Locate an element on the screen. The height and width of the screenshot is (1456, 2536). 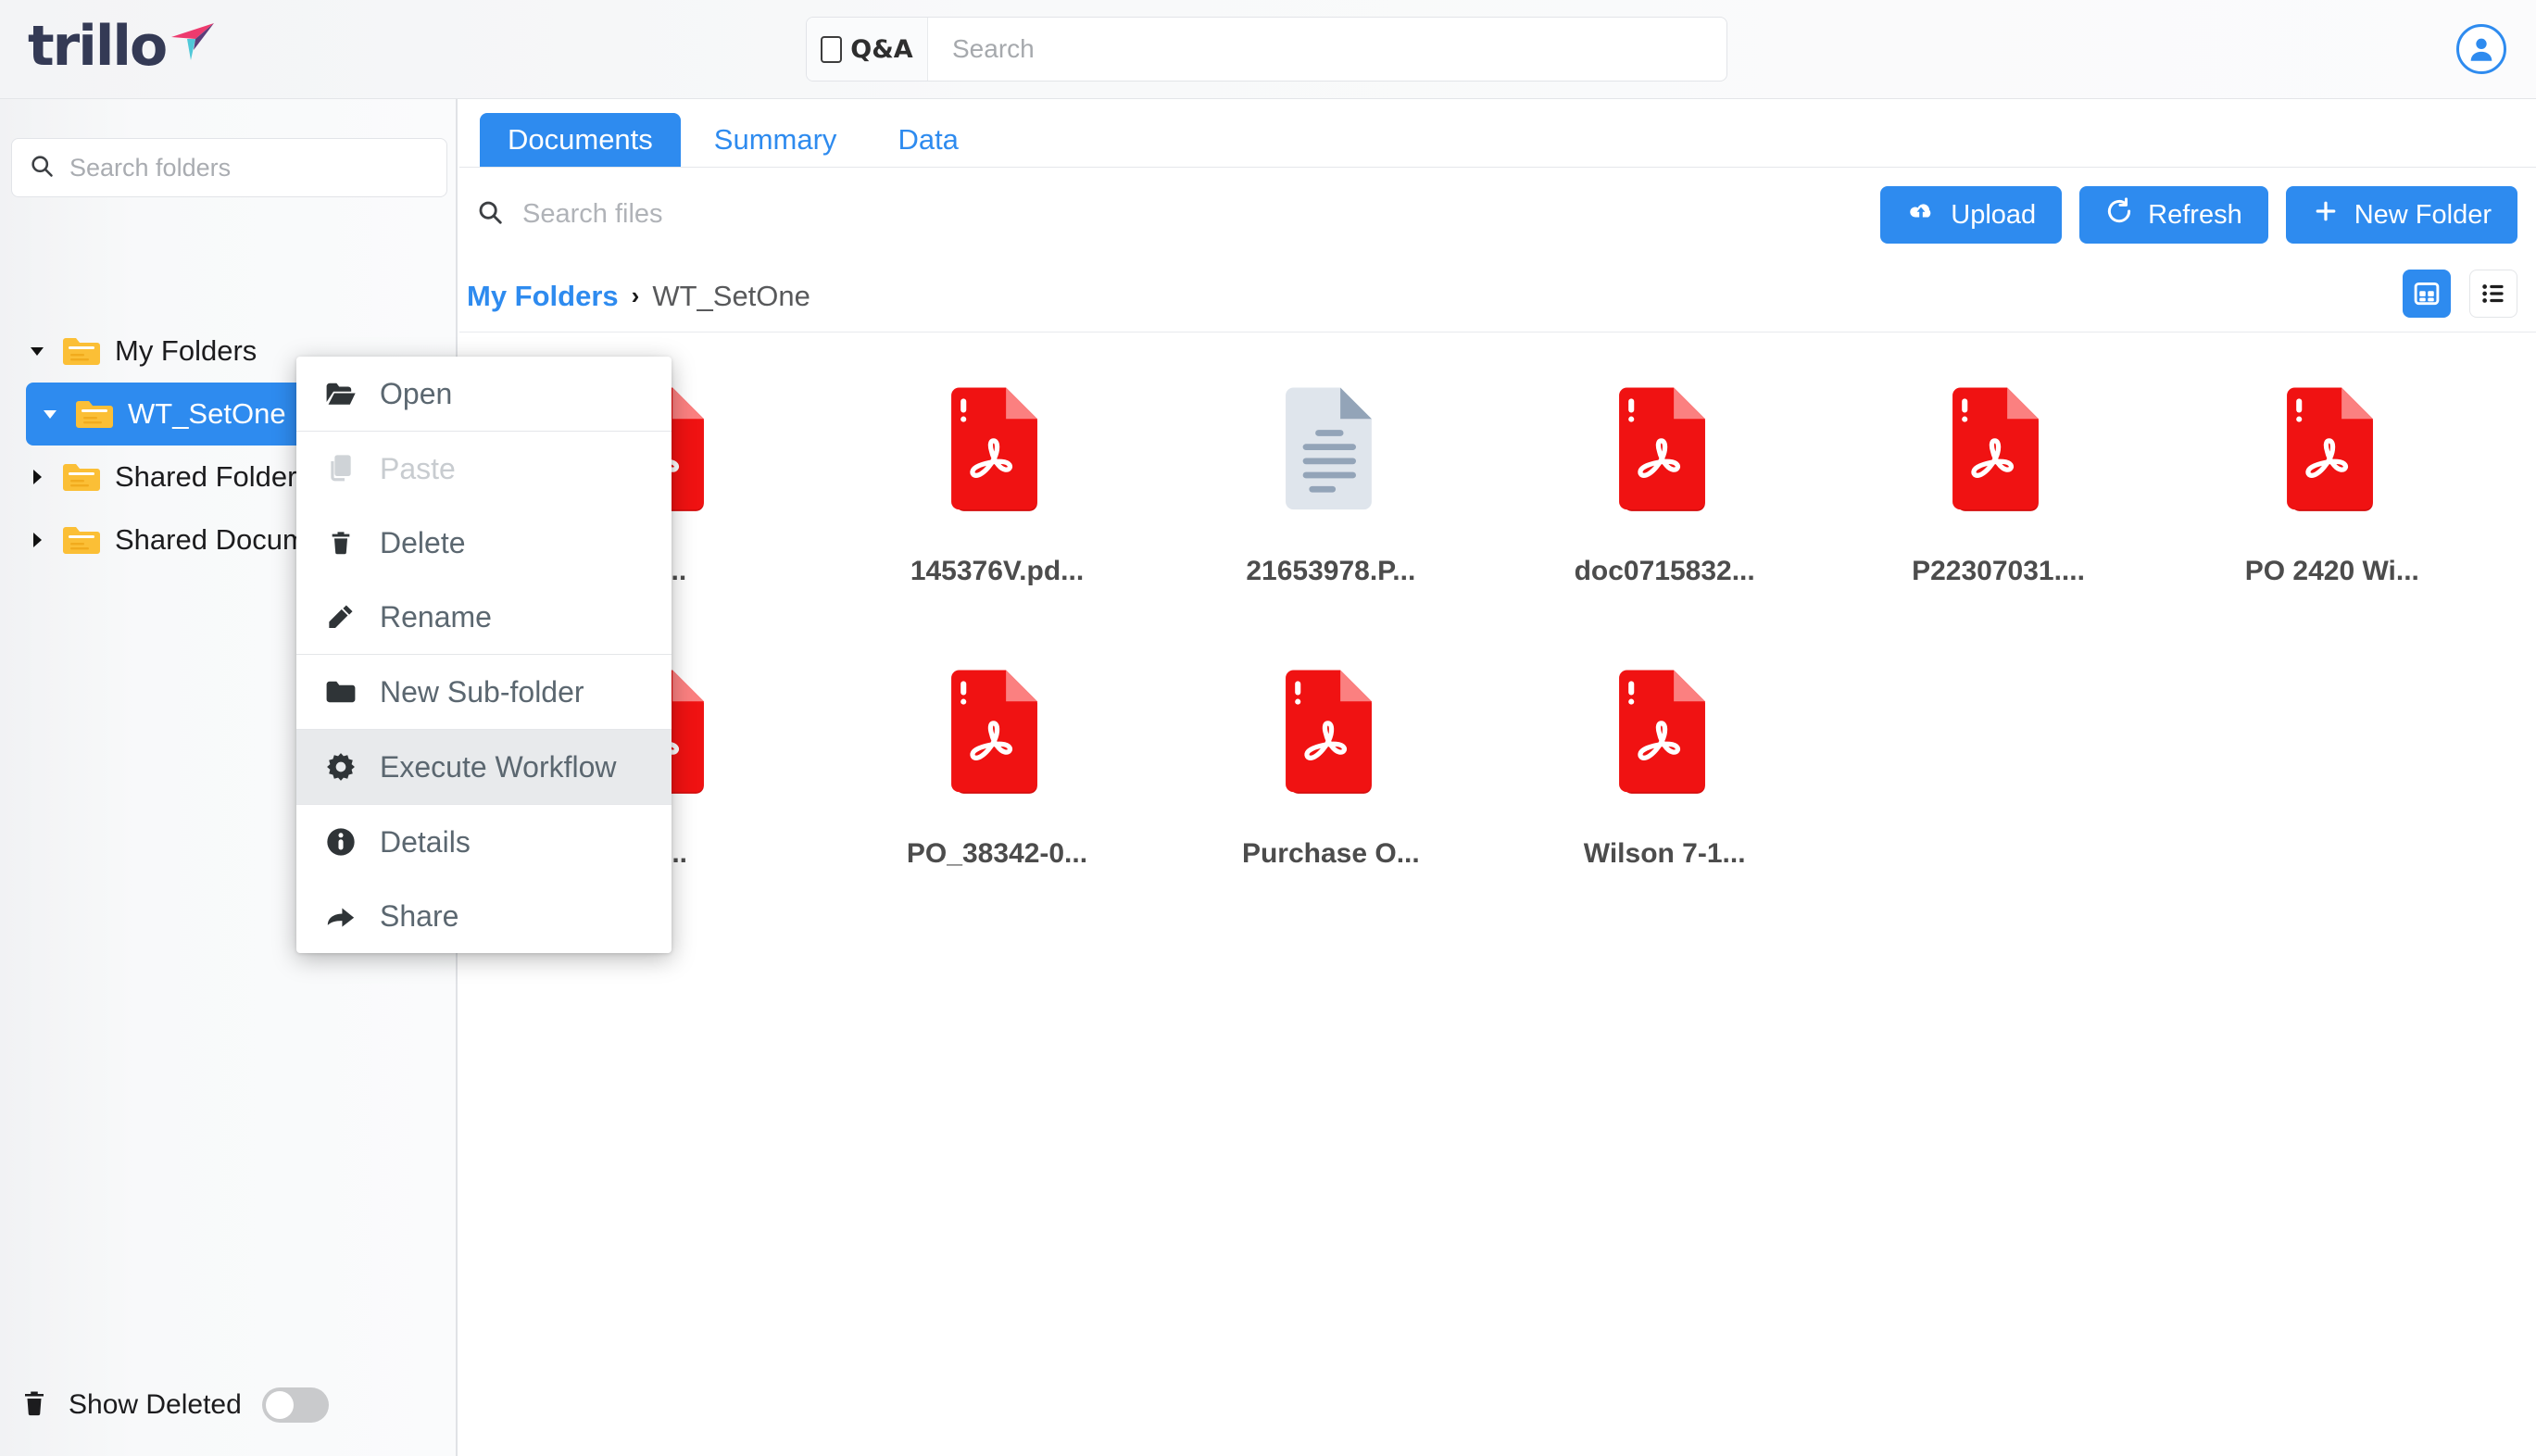
upload-label: Upload is located at coordinates (1994, 214).